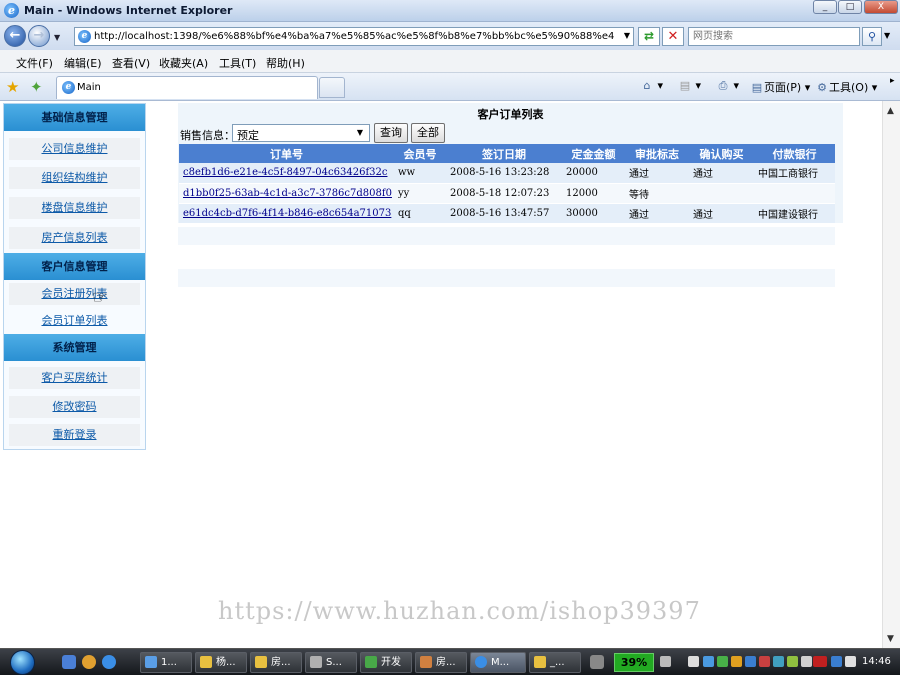 This screenshot has width=900, height=675. I want to click on query-button: 查询, so click(391, 133).